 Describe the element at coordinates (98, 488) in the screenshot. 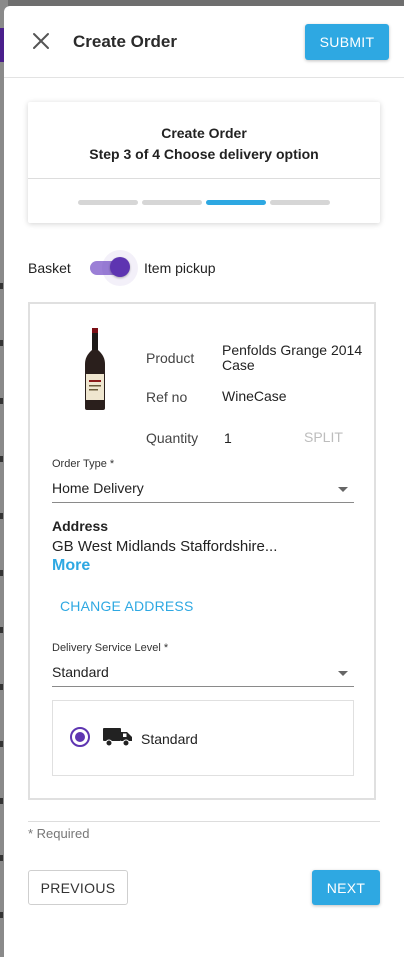

I see `order-type-value: Home Delivery` at that location.